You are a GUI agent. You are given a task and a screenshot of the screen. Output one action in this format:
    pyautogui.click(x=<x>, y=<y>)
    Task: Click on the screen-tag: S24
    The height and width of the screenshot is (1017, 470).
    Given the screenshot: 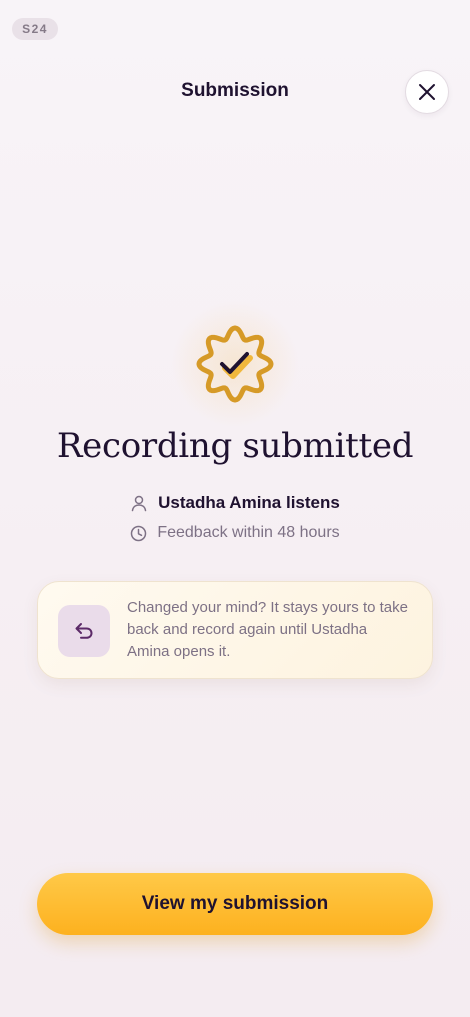 What is the action you would take?
    pyautogui.click(x=35, y=29)
    